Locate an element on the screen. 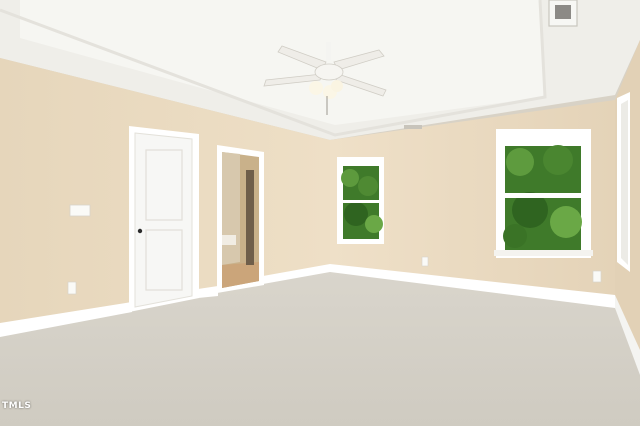 This screenshot has width=640, height=426. bathroom-vanity is located at coordinates (229, 240).